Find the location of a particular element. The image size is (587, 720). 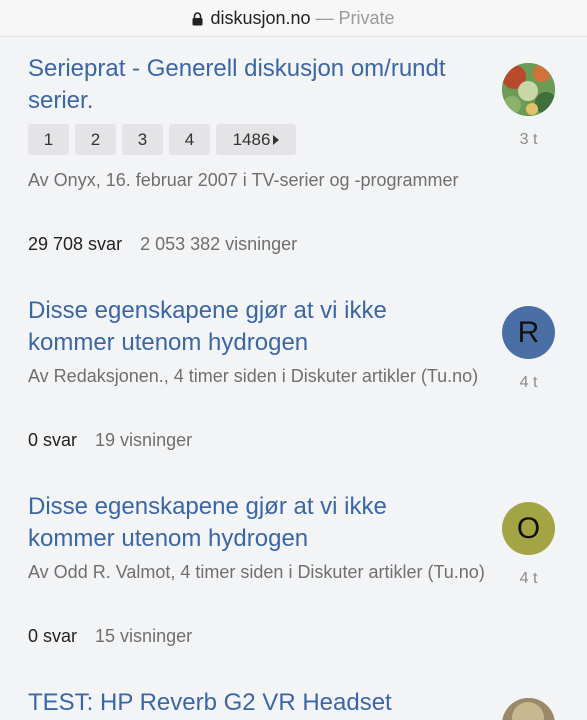

view-count: 15 visninger is located at coordinates (144, 636).